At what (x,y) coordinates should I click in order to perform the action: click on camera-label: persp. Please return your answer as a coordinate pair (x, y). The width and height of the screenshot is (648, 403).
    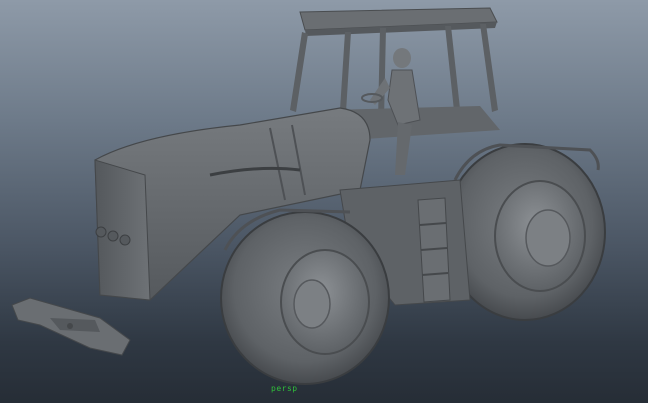
    Looking at the image, I should click on (284, 388).